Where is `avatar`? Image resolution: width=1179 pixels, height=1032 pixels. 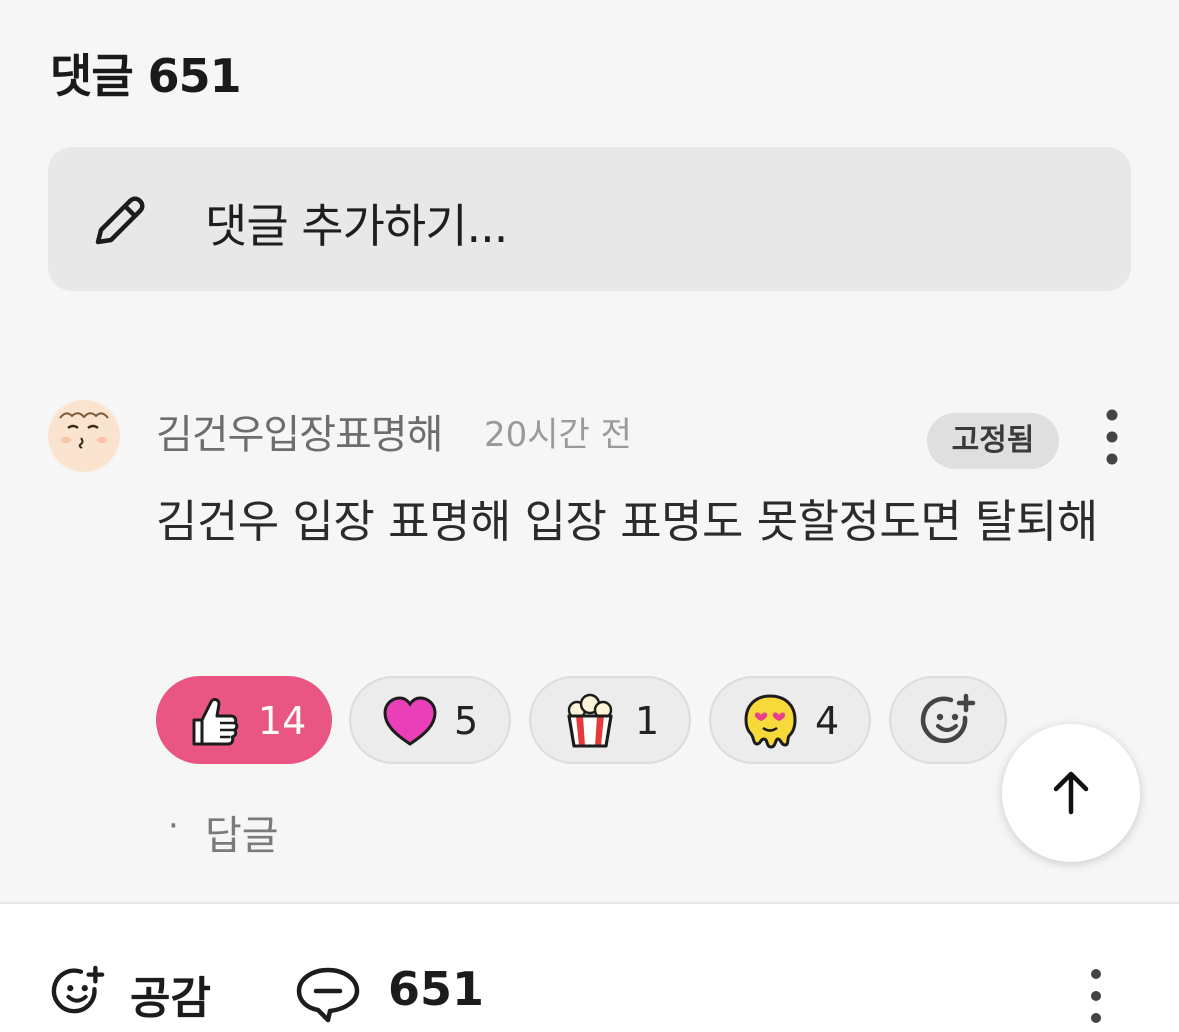
avatar is located at coordinates (84, 436).